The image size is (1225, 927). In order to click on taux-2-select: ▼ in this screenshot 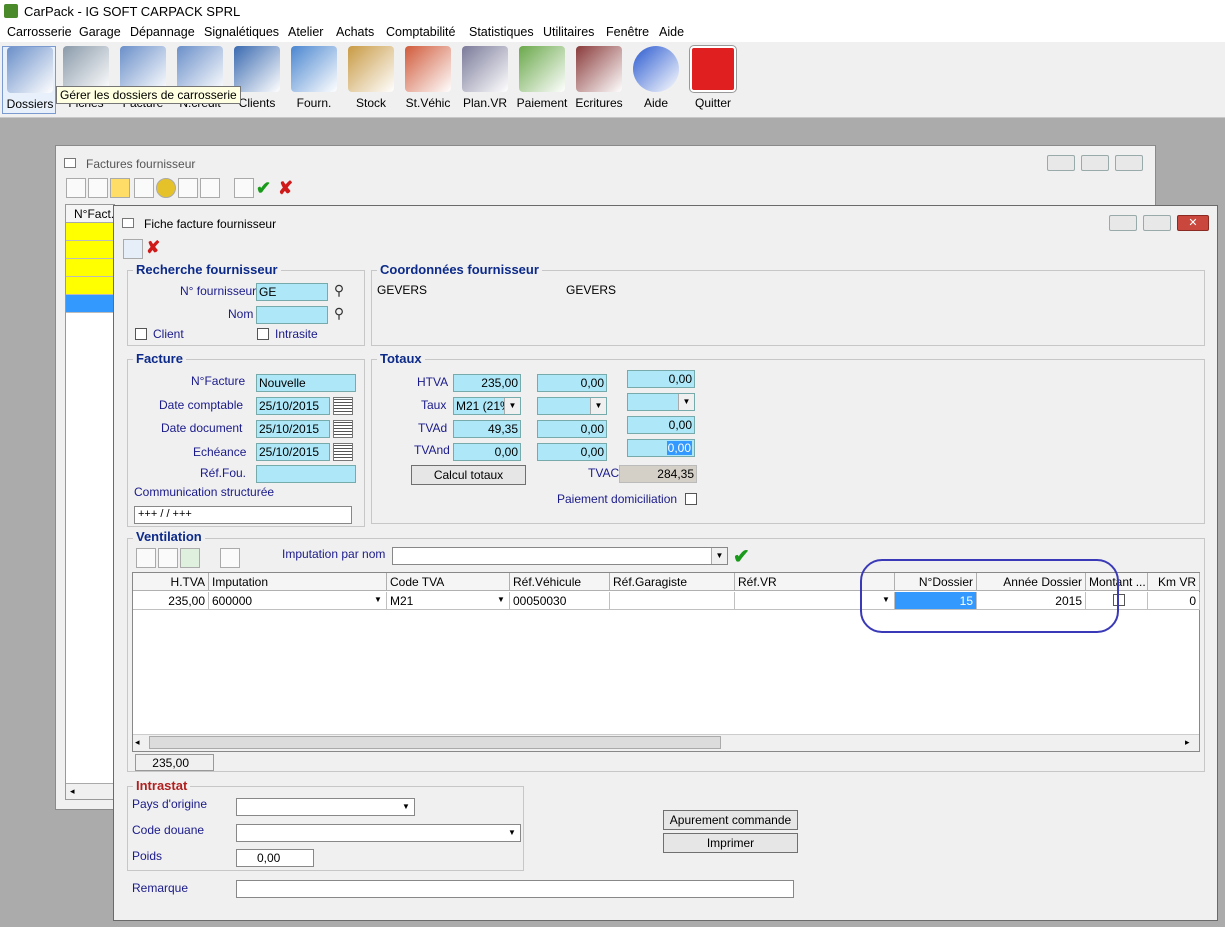, I will do `click(572, 406)`.